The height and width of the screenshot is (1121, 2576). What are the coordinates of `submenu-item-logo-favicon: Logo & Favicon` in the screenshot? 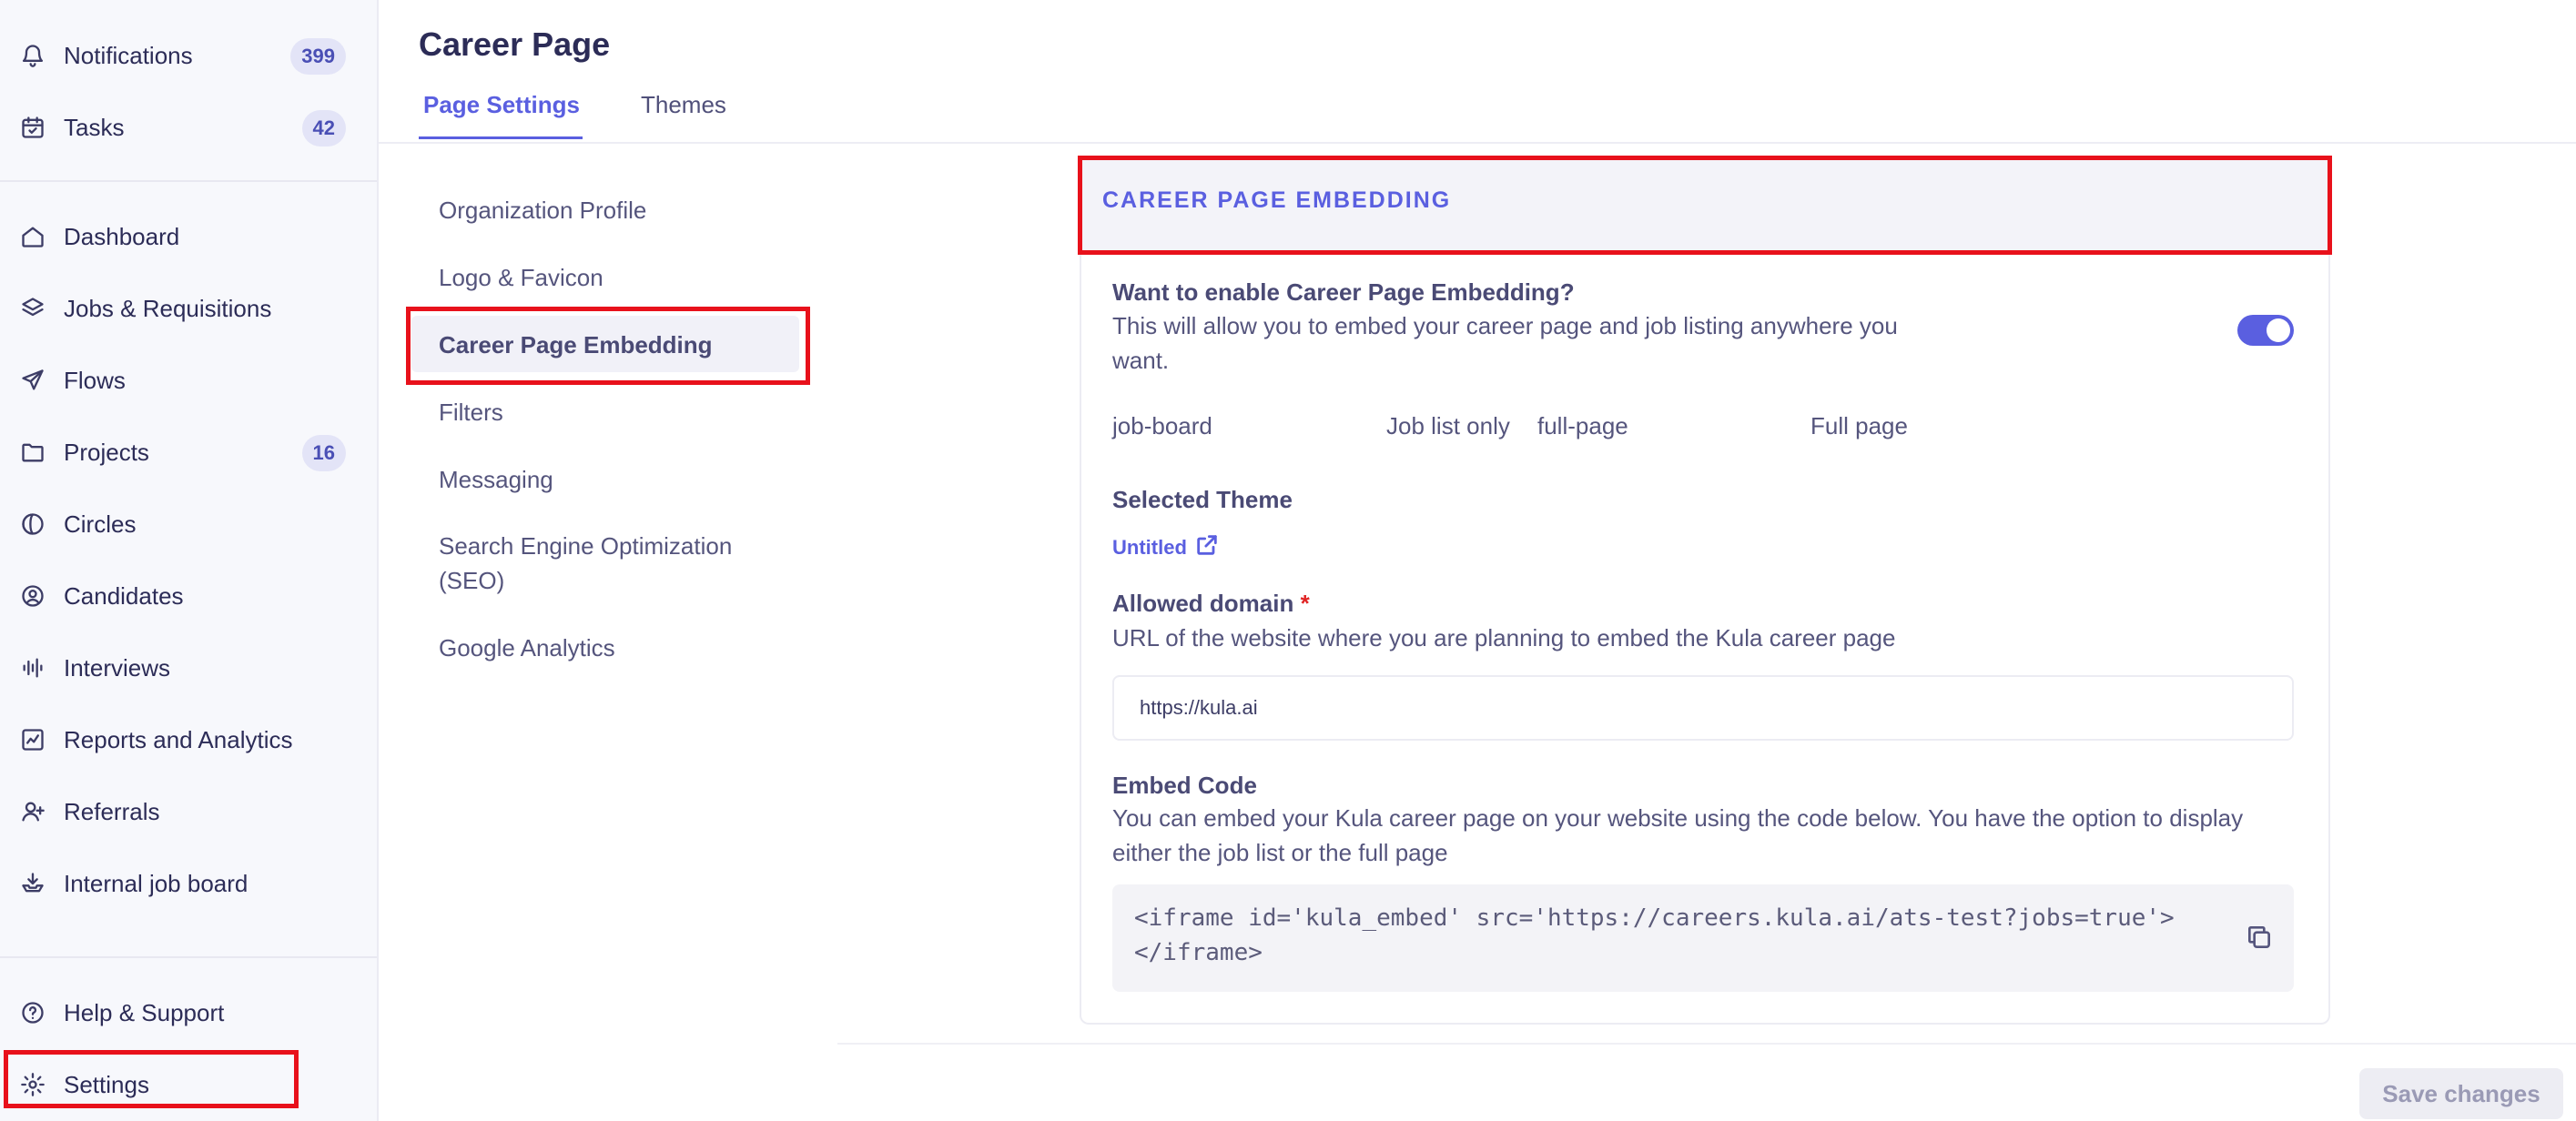 It's located at (521, 277).